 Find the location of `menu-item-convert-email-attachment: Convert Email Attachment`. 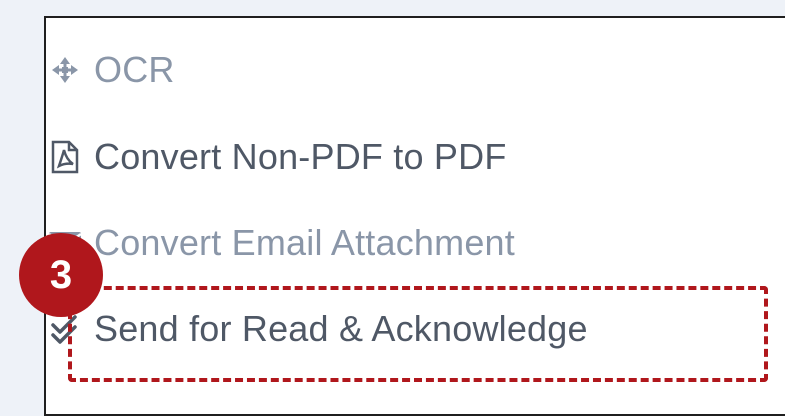

menu-item-convert-email-attachment: Convert Email Attachment is located at coordinates (281, 243).